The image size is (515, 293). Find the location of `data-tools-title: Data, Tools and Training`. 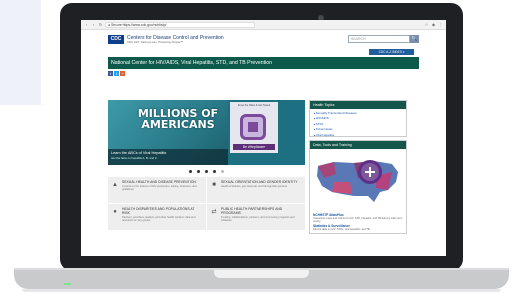

data-tools-title: Data, Tools and Training is located at coordinates (358, 145).